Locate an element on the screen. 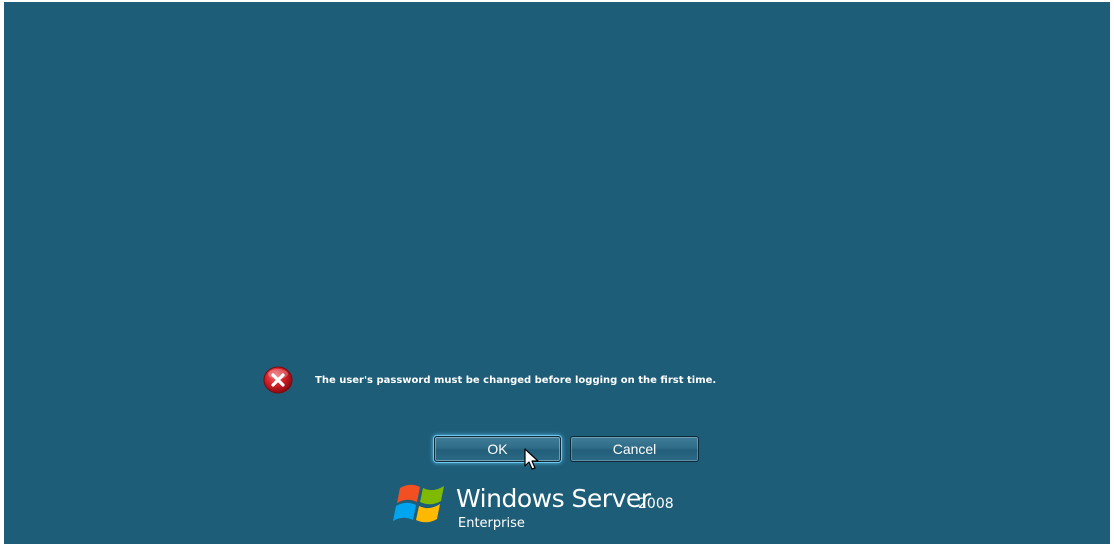 Image resolution: width=1114 pixels, height=546 pixels. error-icon is located at coordinates (278, 380).